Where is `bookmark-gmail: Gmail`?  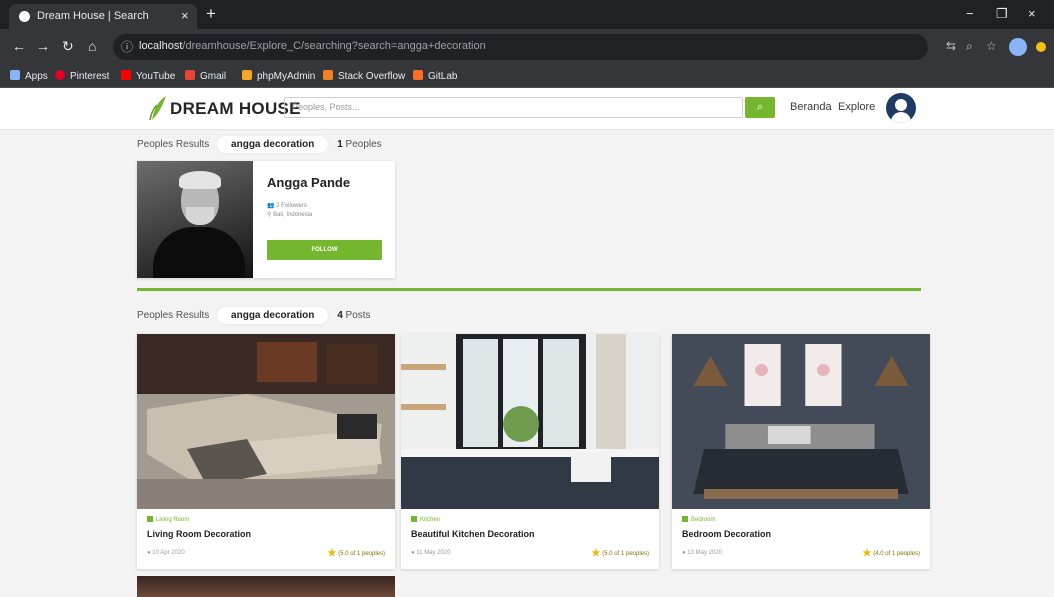
bookmark-gmail: Gmail is located at coordinates (205, 76).